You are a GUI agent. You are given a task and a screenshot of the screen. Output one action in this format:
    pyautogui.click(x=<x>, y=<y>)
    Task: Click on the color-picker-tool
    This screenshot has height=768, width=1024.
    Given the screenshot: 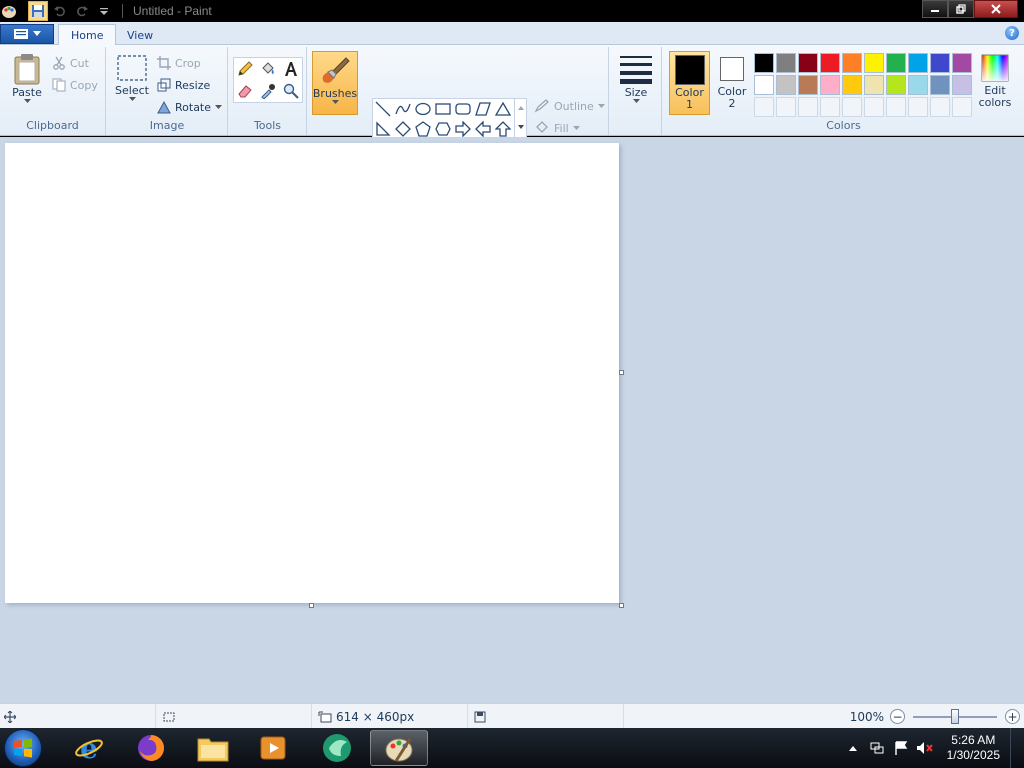 What is the action you would take?
    pyautogui.click(x=268, y=90)
    